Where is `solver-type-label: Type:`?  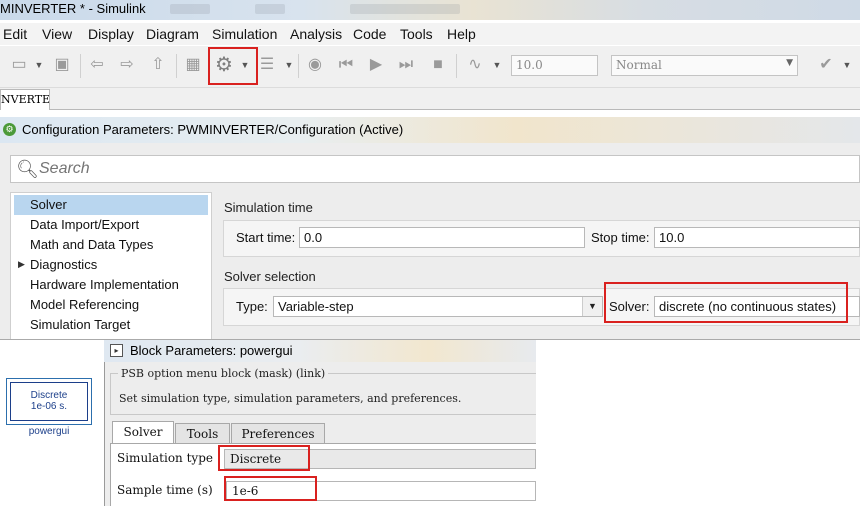
solver-type-label: Type: is located at coordinates (252, 306).